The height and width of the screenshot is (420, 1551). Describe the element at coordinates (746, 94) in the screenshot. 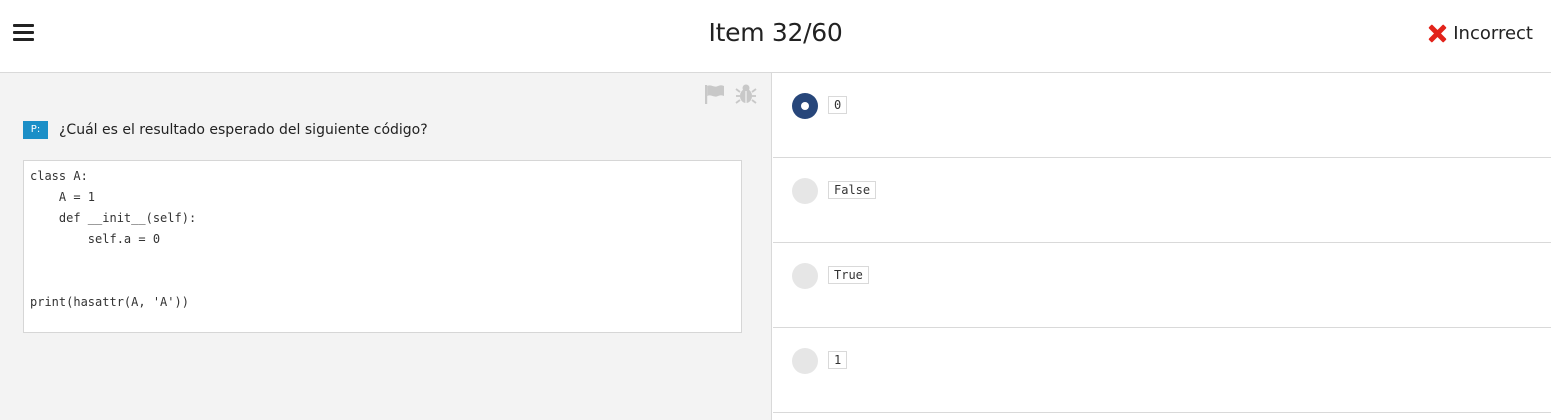

I see `bug-icon` at that location.